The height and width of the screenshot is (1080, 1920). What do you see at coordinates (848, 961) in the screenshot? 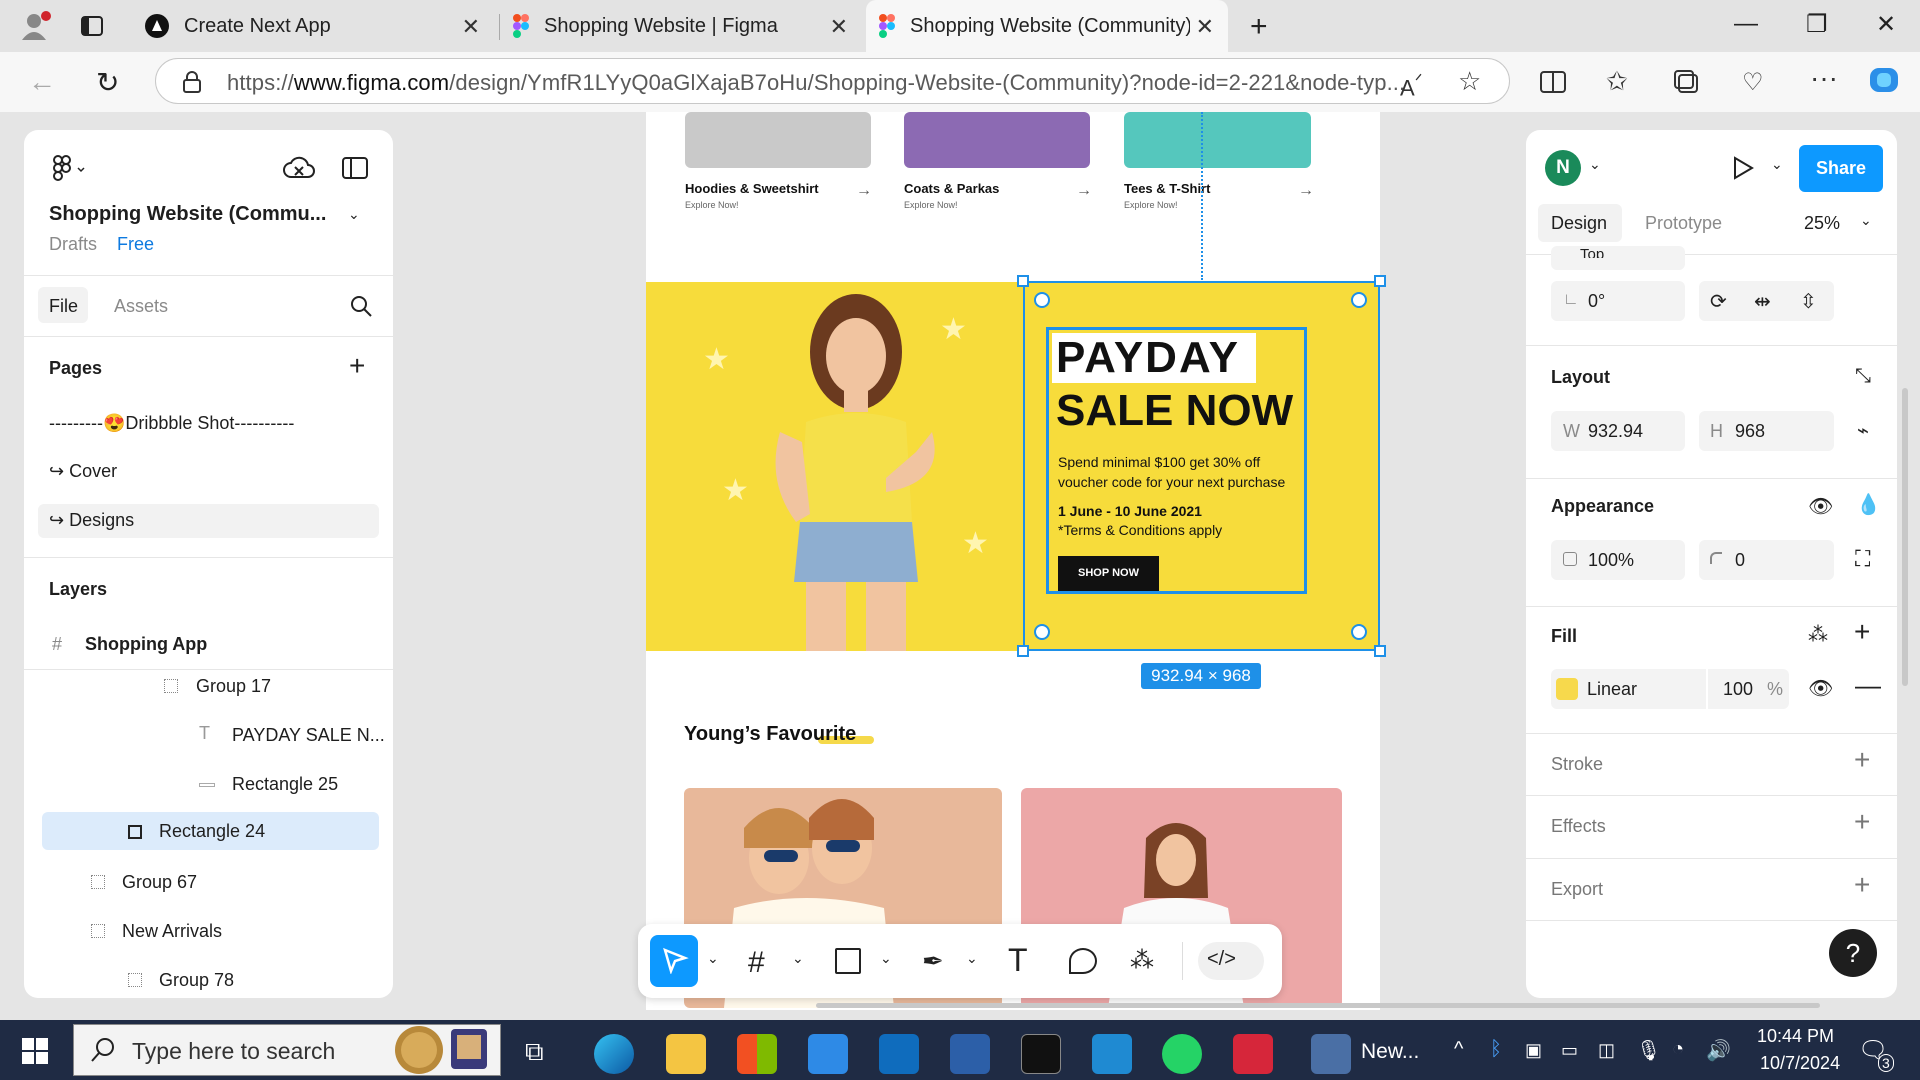
I see `rectangle-tool-icon` at bounding box center [848, 961].